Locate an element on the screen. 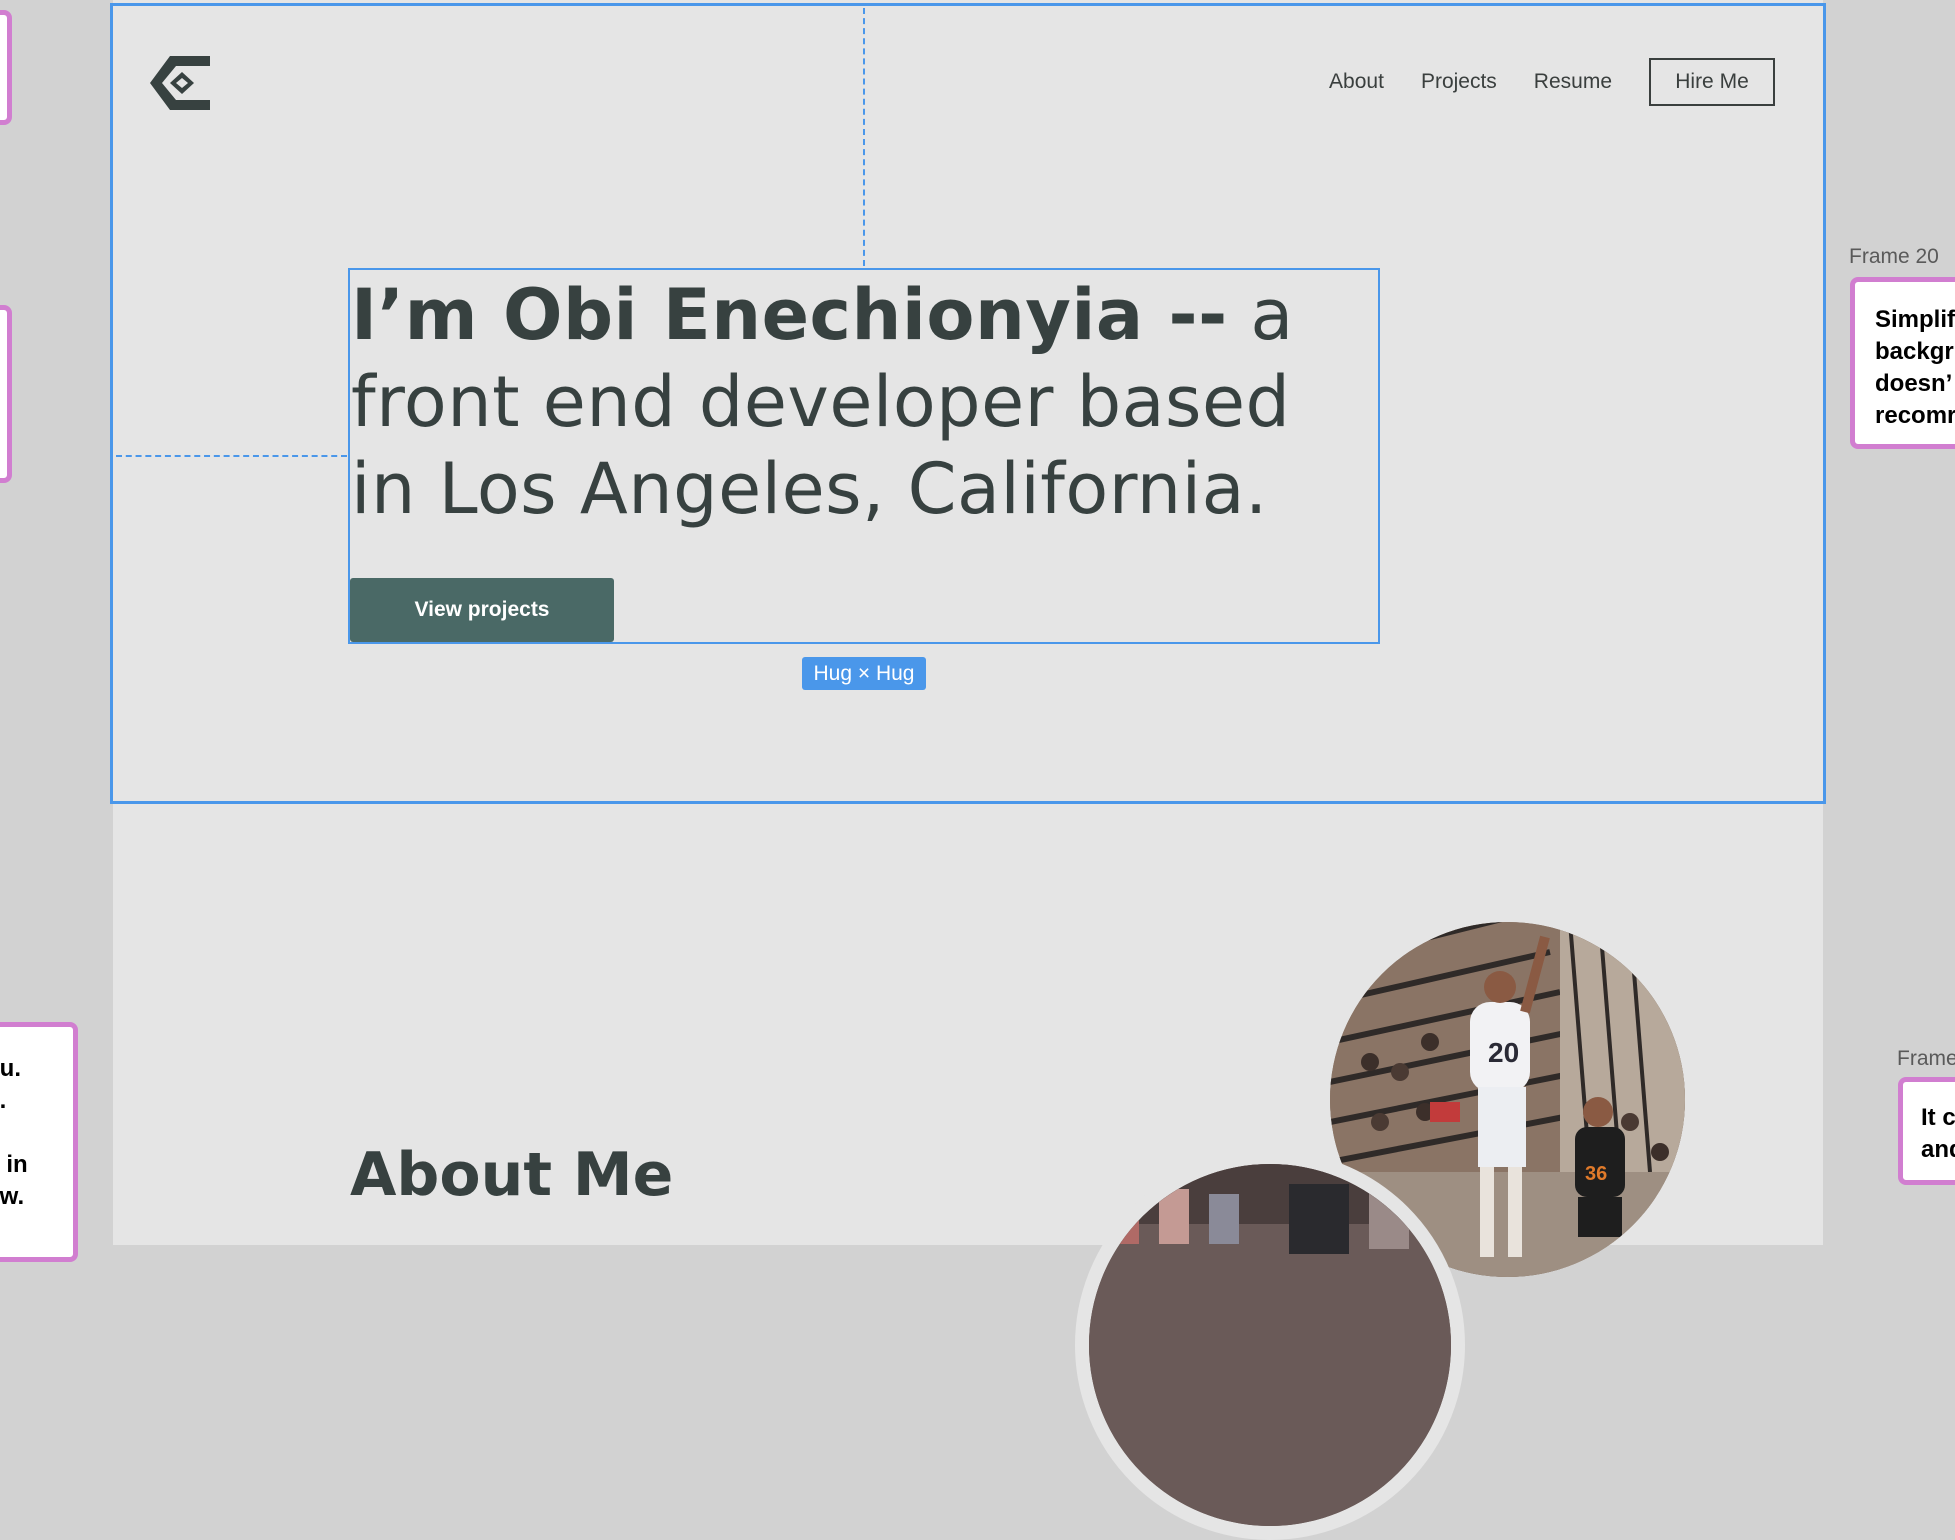 This screenshot has height=1540, width=1955. note-left-bottom-text: ou. u. nit in ow. is located at coordinates (36, 1133).